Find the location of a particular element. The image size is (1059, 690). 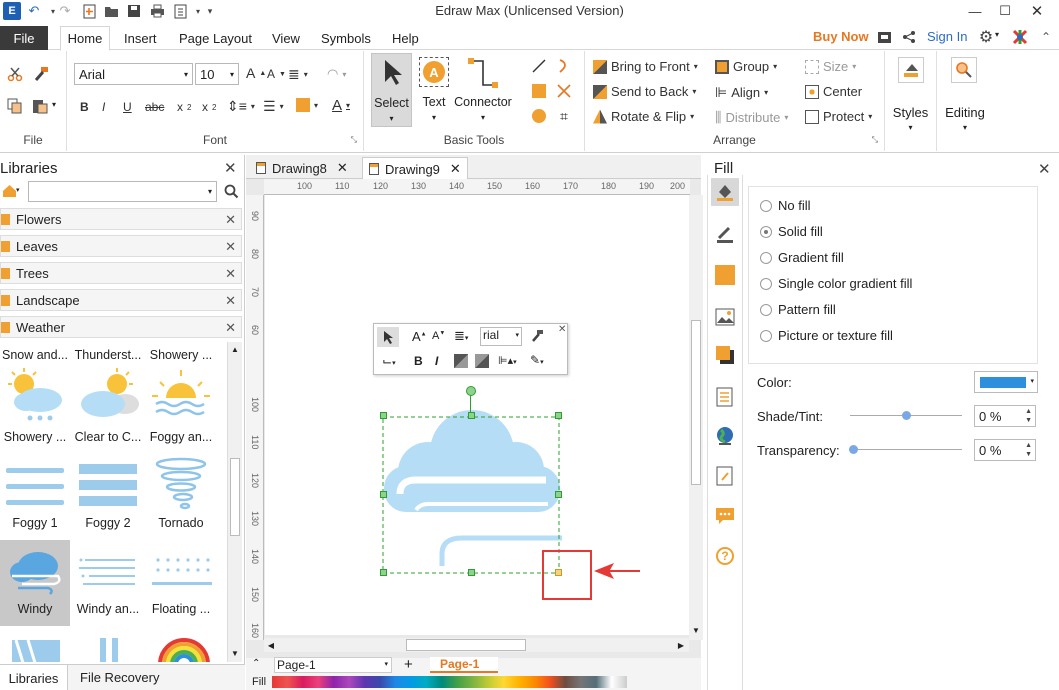

buy-now-link: Buy Now is located at coordinates (841, 36).